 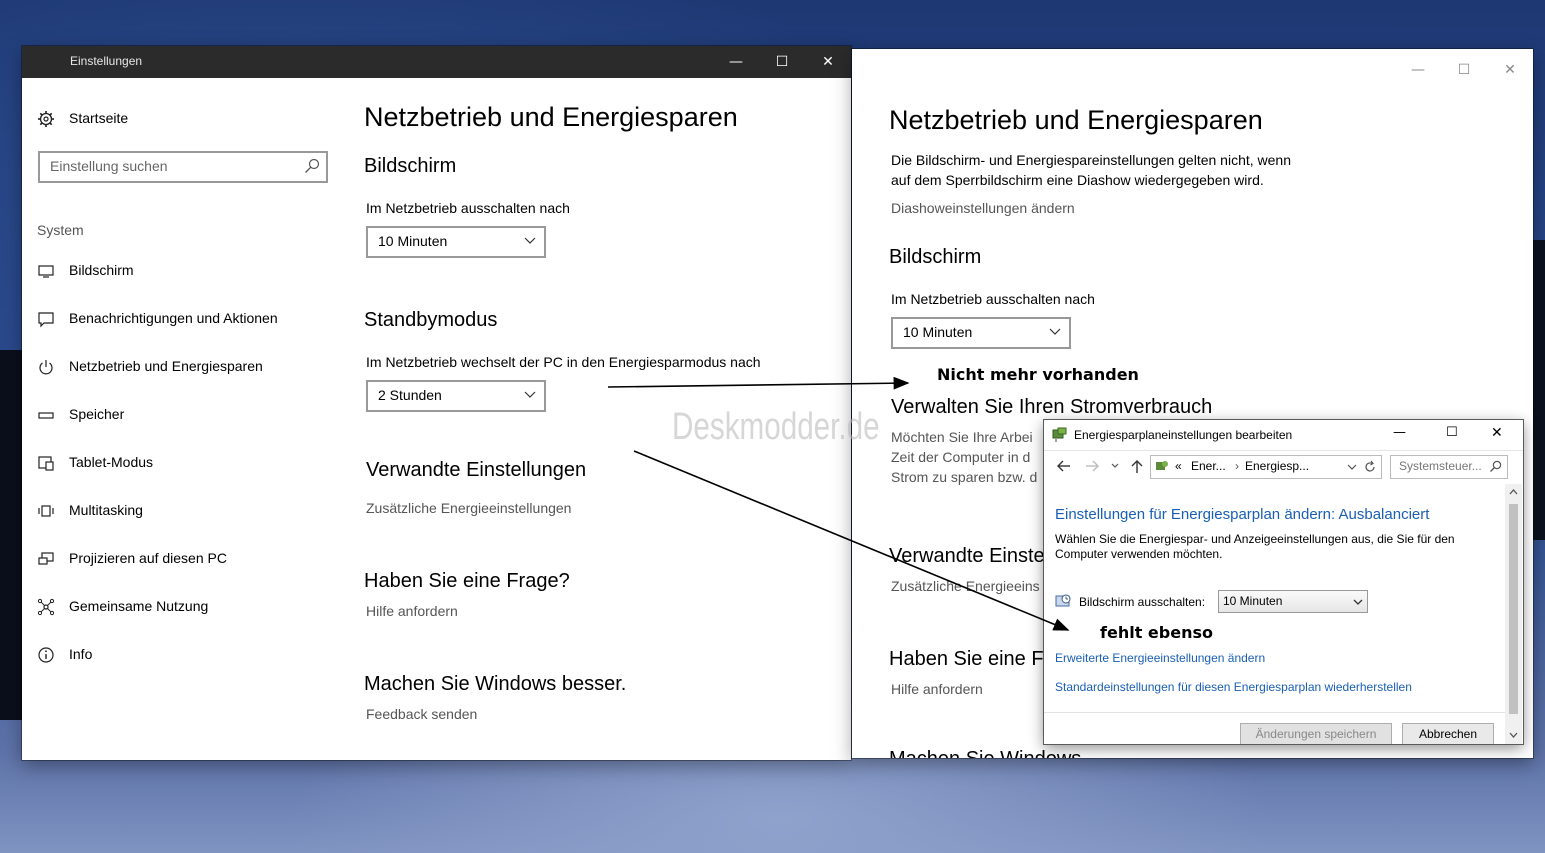 I want to click on power-icon, so click(x=46, y=367).